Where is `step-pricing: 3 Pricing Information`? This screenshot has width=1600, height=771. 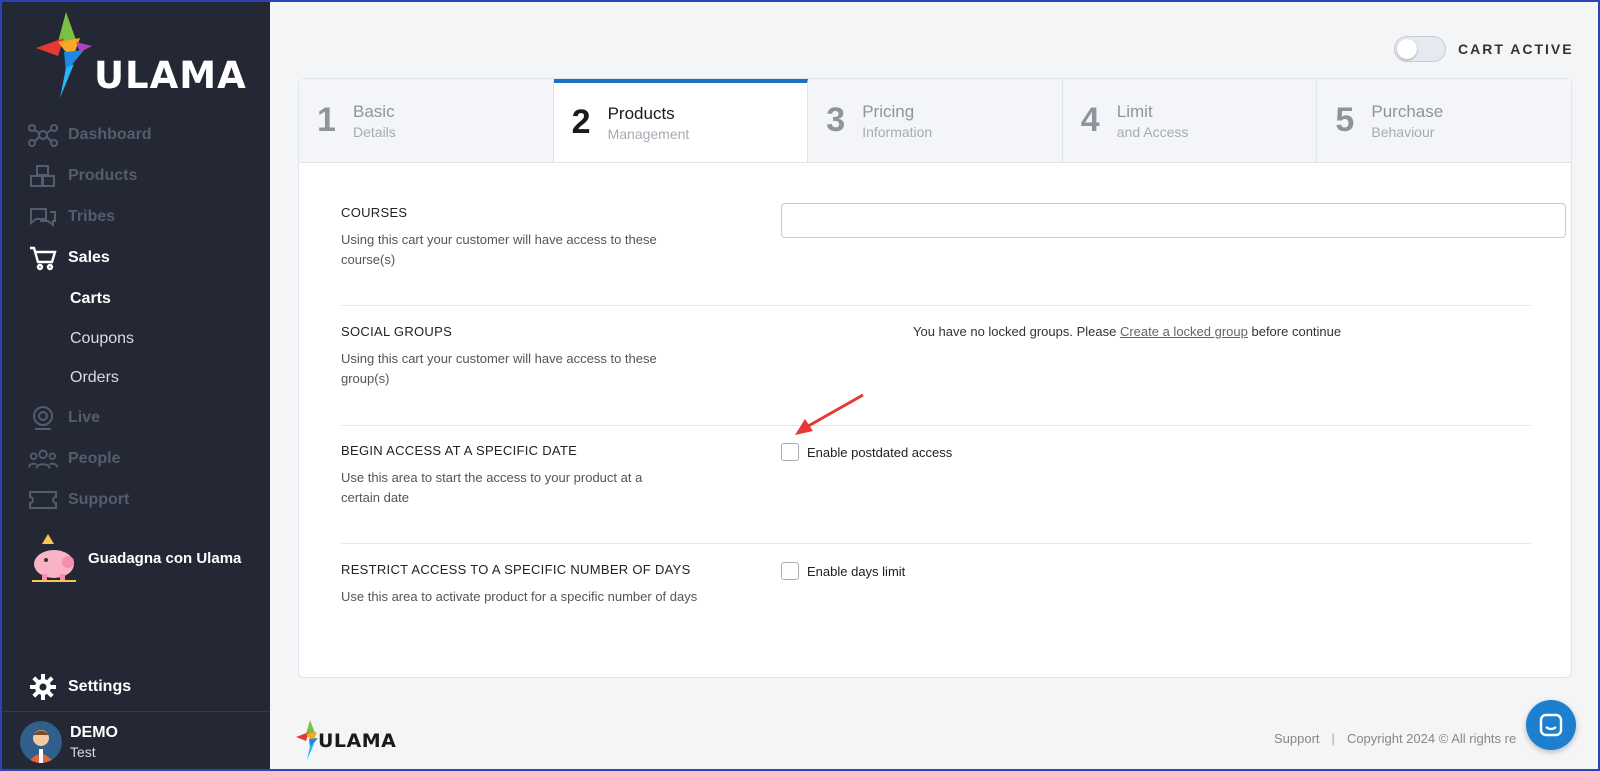 step-pricing: 3 Pricing Information is located at coordinates (935, 120).